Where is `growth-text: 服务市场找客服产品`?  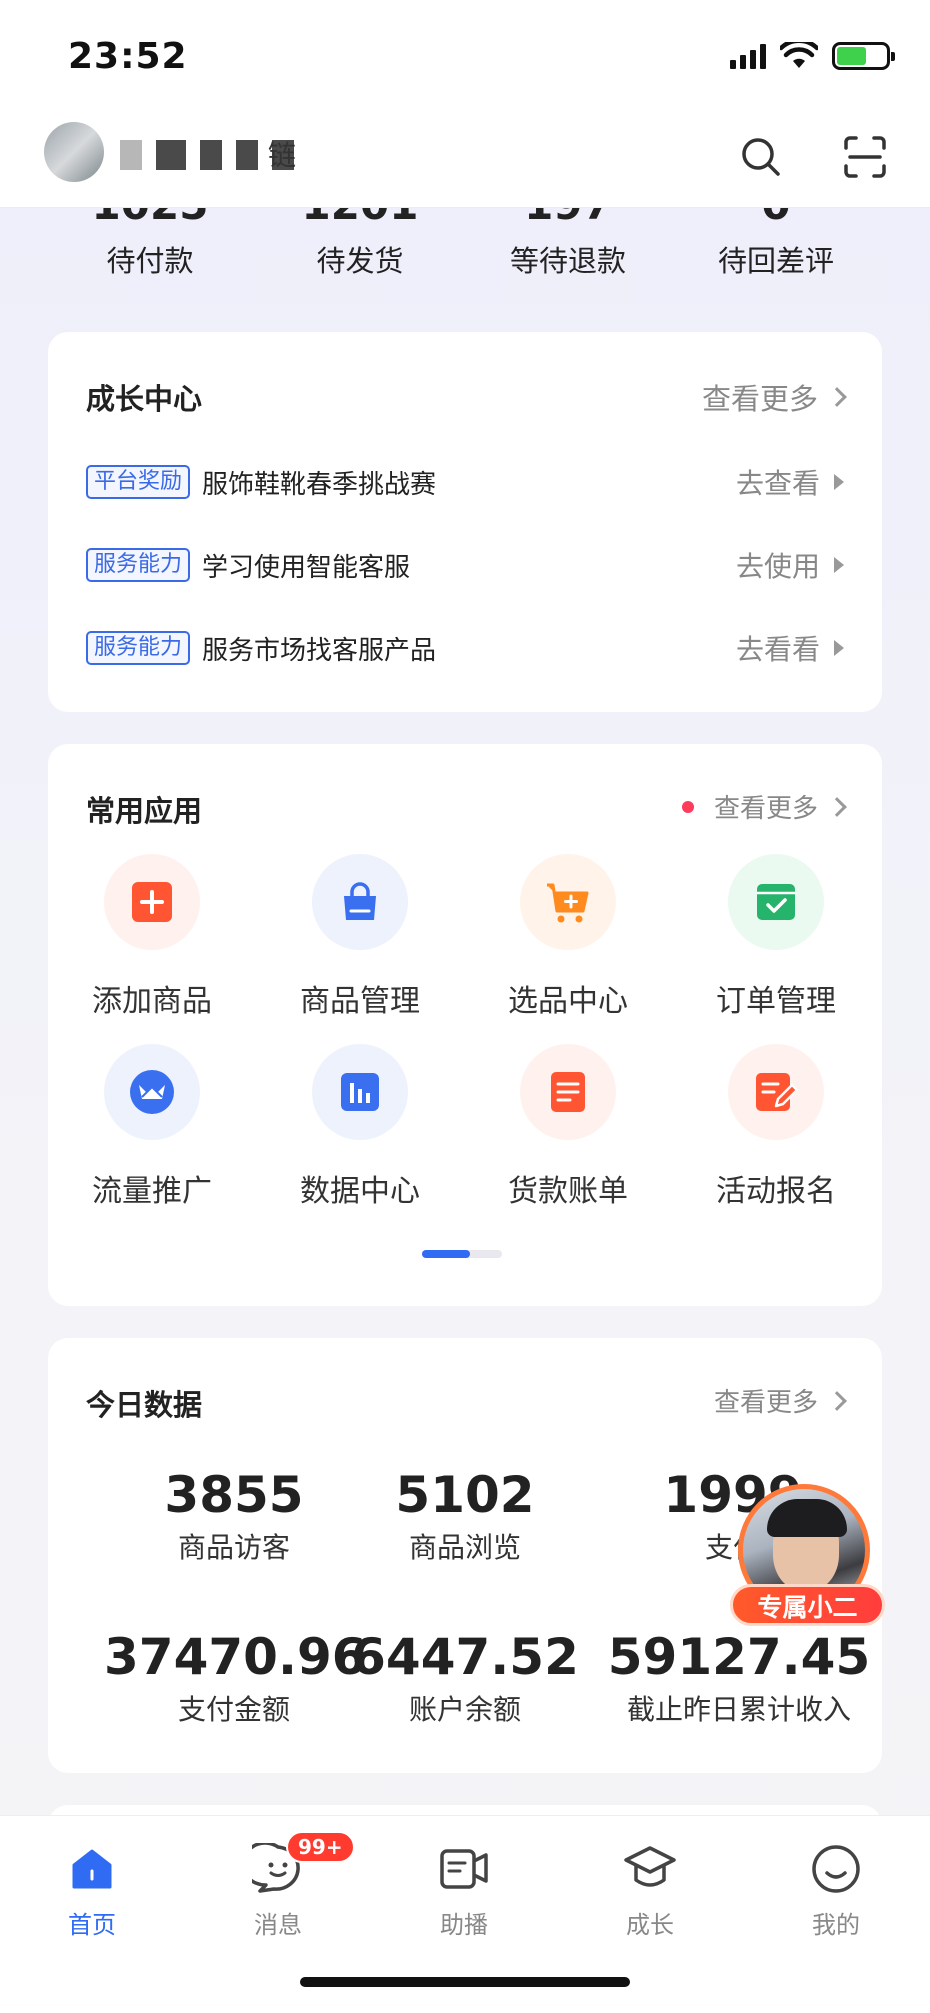
growth-text: 服务市场找客服产品 is located at coordinates (319, 650).